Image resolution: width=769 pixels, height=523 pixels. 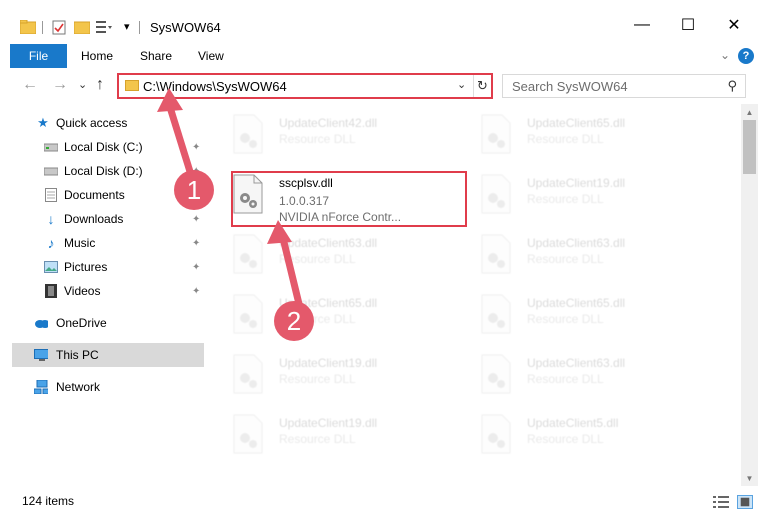 I want to click on step-1-badge: 1, so click(x=194, y=190).